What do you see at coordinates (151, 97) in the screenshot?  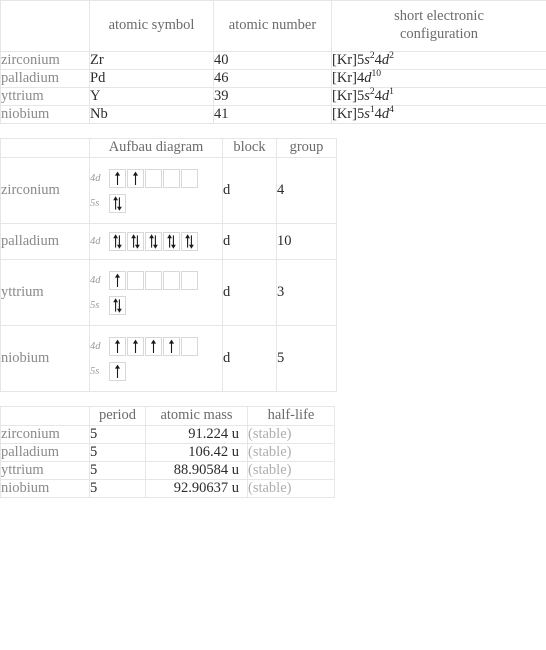 I see `cell-atomic-symbol: Y` at bounding box center [151, 97].